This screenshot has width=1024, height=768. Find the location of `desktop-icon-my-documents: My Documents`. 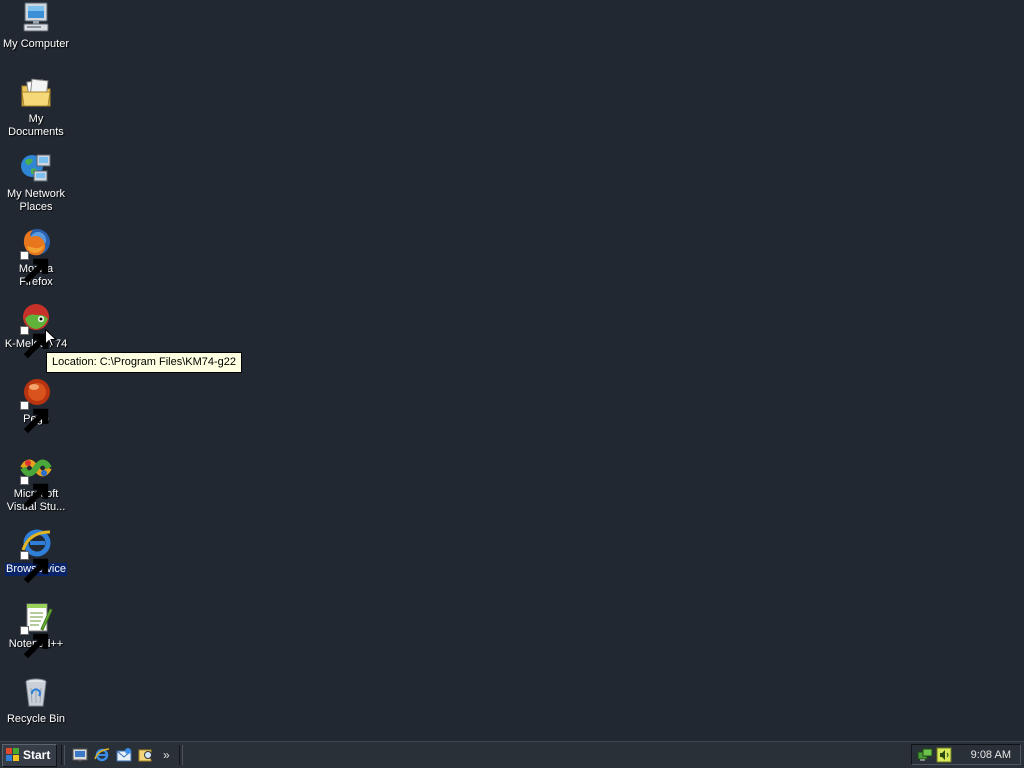

desktop-icon-my-documents: My Documents is located at coordinates (36, 107).